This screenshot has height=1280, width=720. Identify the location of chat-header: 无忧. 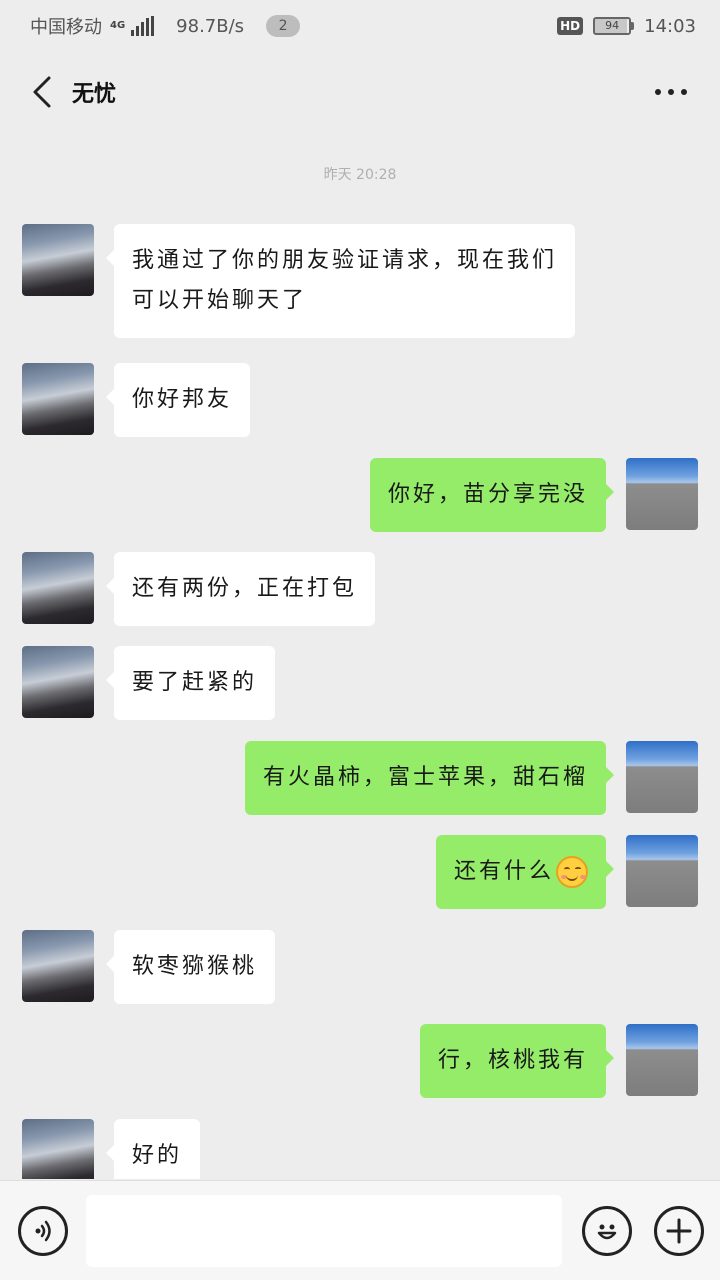
(360, 92).